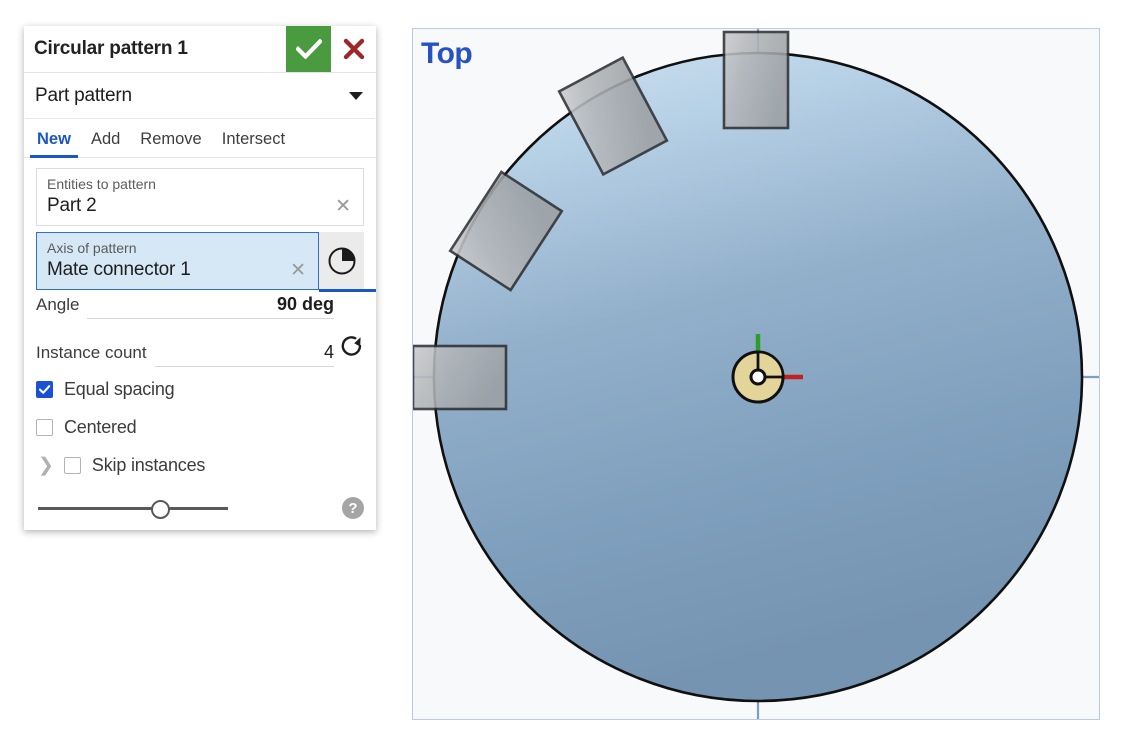 The height and width of the screenshot is (745, 1134). What do you see at coordinates (244, 354) in the screenshot?
I see `instance-count-input: 4` at bounding box center [244, 354].